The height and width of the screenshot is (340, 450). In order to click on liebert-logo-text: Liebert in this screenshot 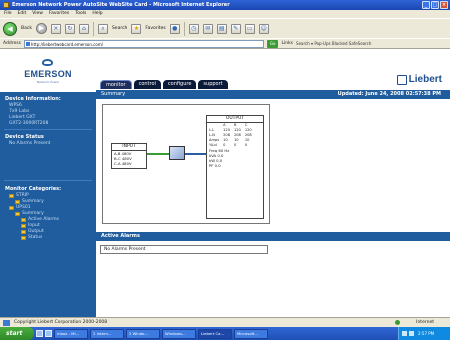, I will do `click(425, 79)`.